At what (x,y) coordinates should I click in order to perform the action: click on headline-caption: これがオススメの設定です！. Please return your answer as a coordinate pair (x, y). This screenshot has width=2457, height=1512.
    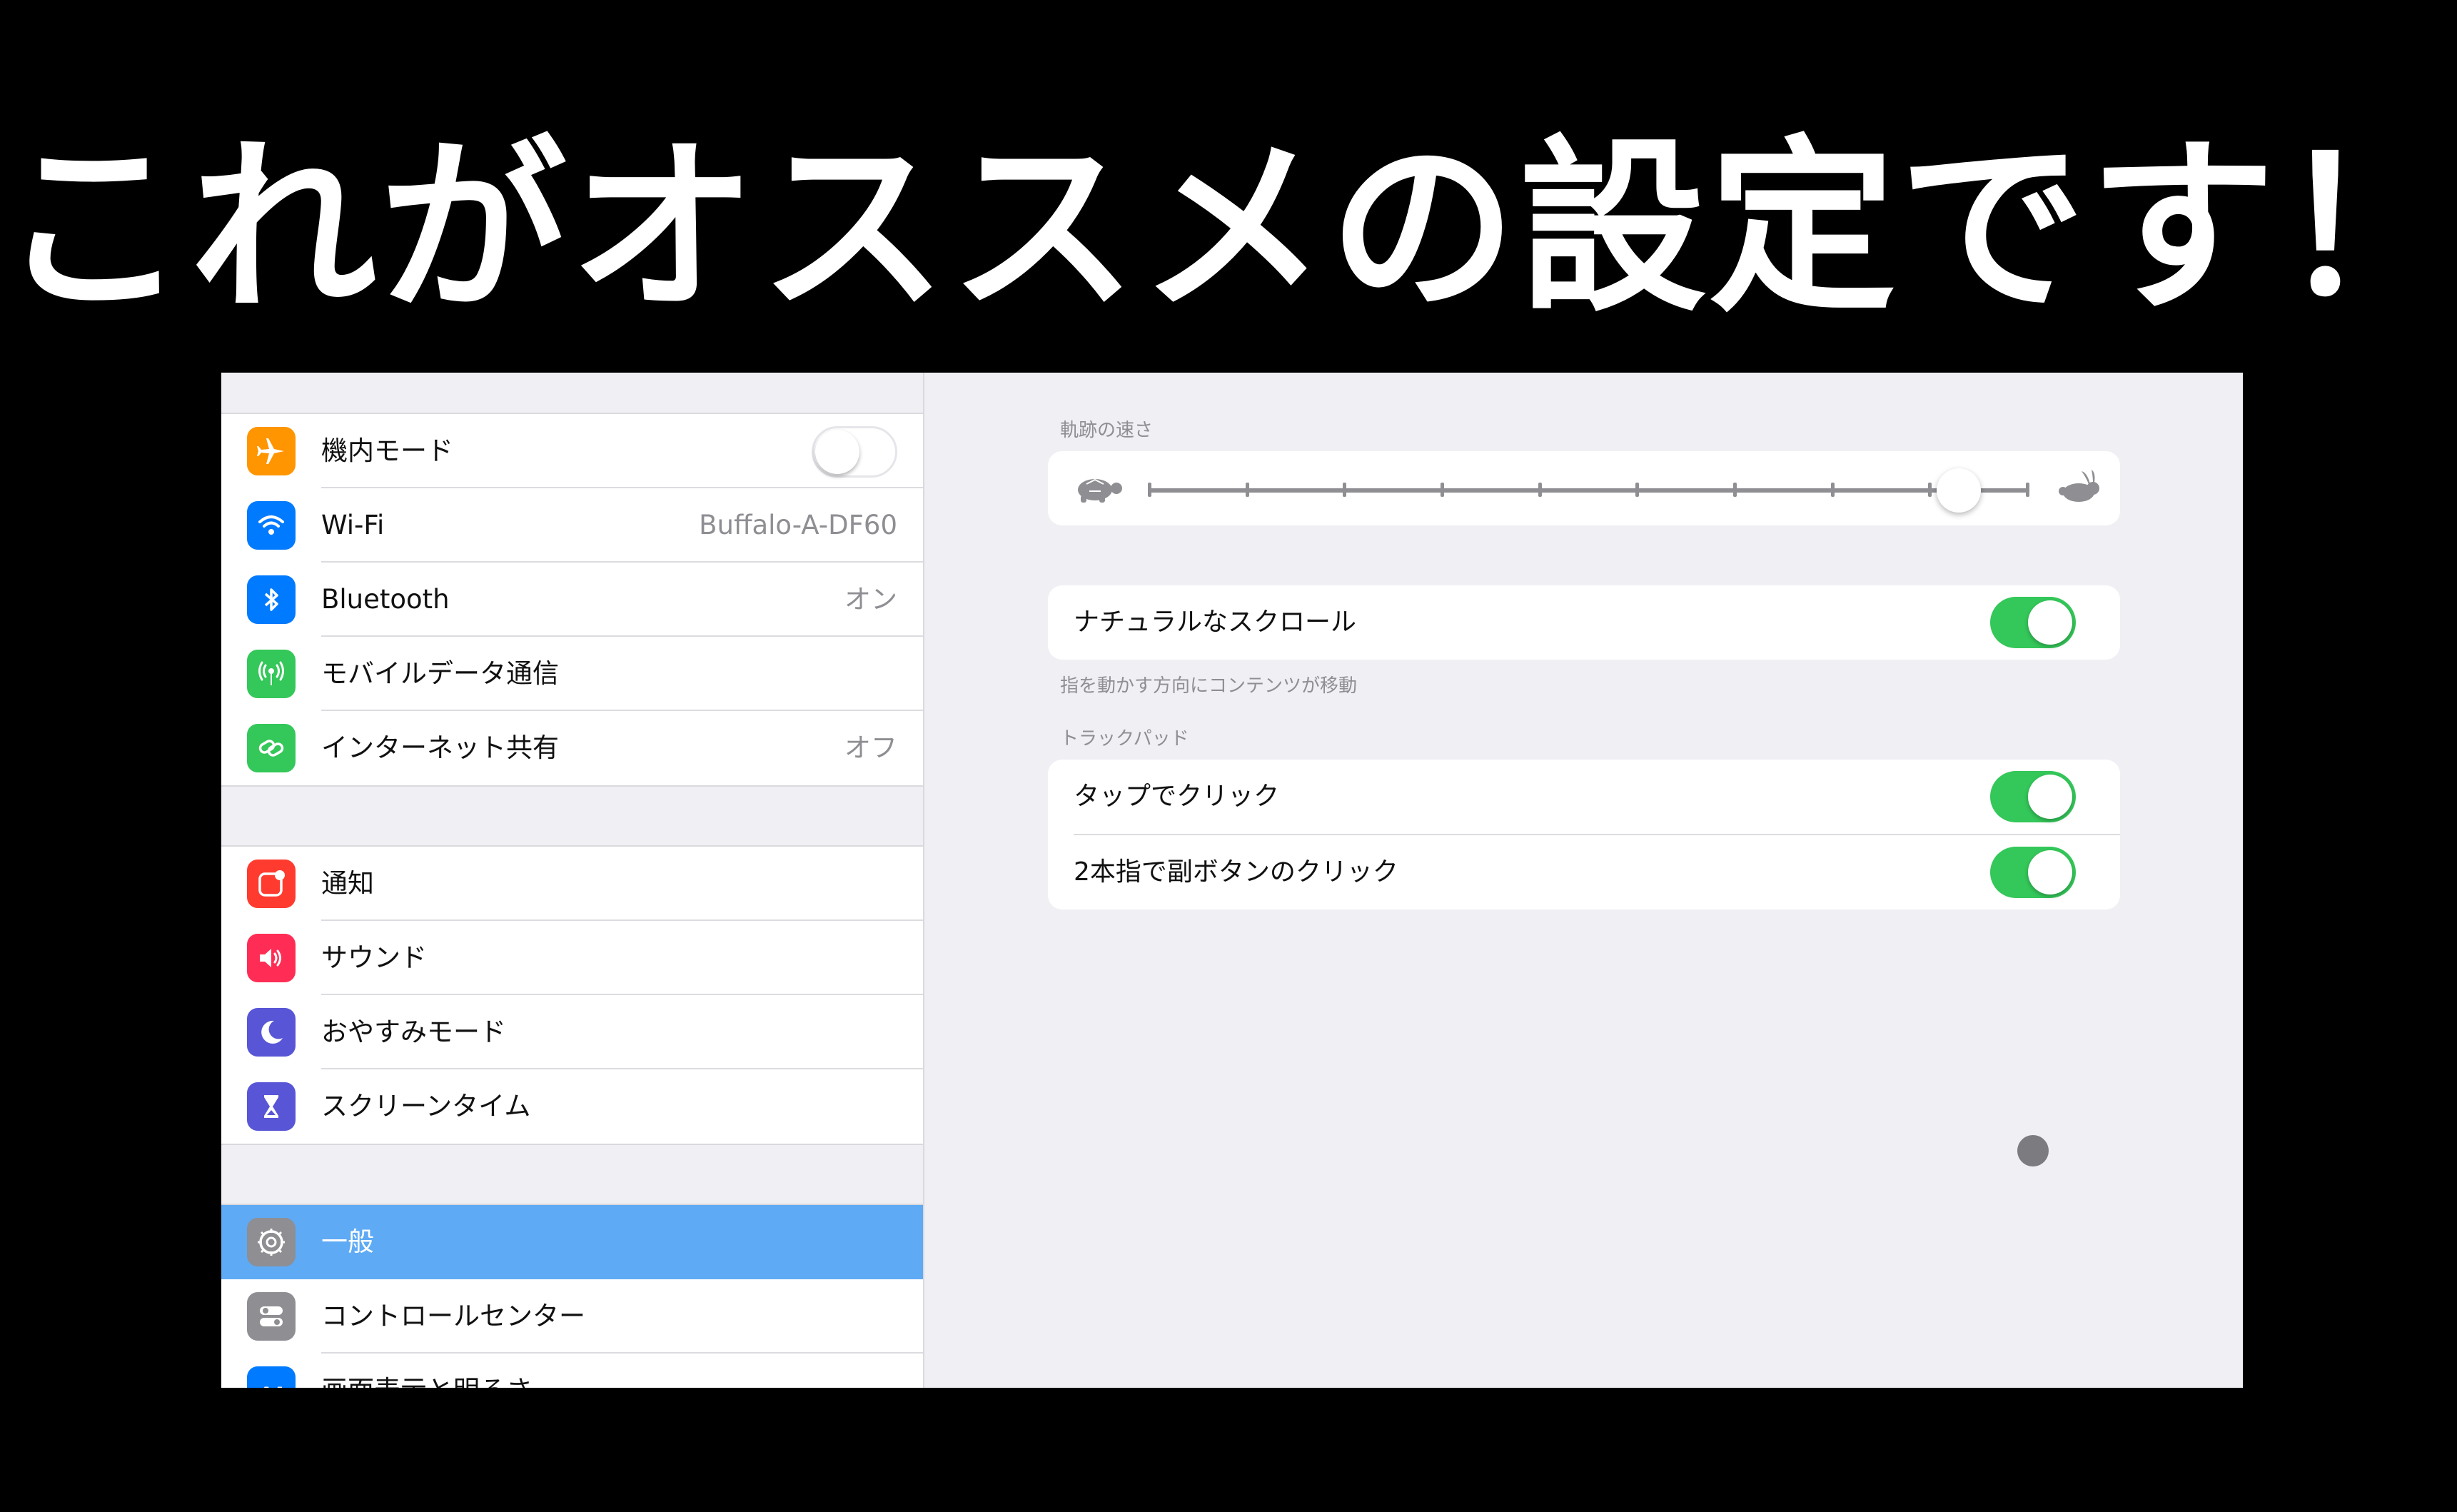
    Looking at the image, I should click on (1228, 228).